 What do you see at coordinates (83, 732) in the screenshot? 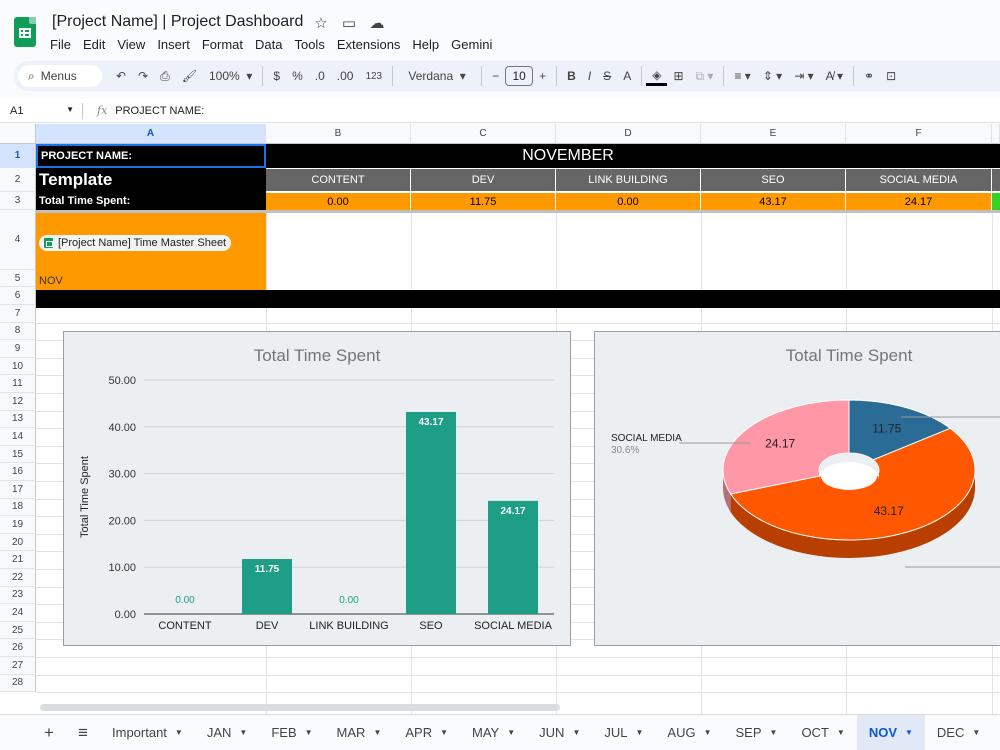
I see `all-sheets-button: ≡` at bounding box center [83, 732].